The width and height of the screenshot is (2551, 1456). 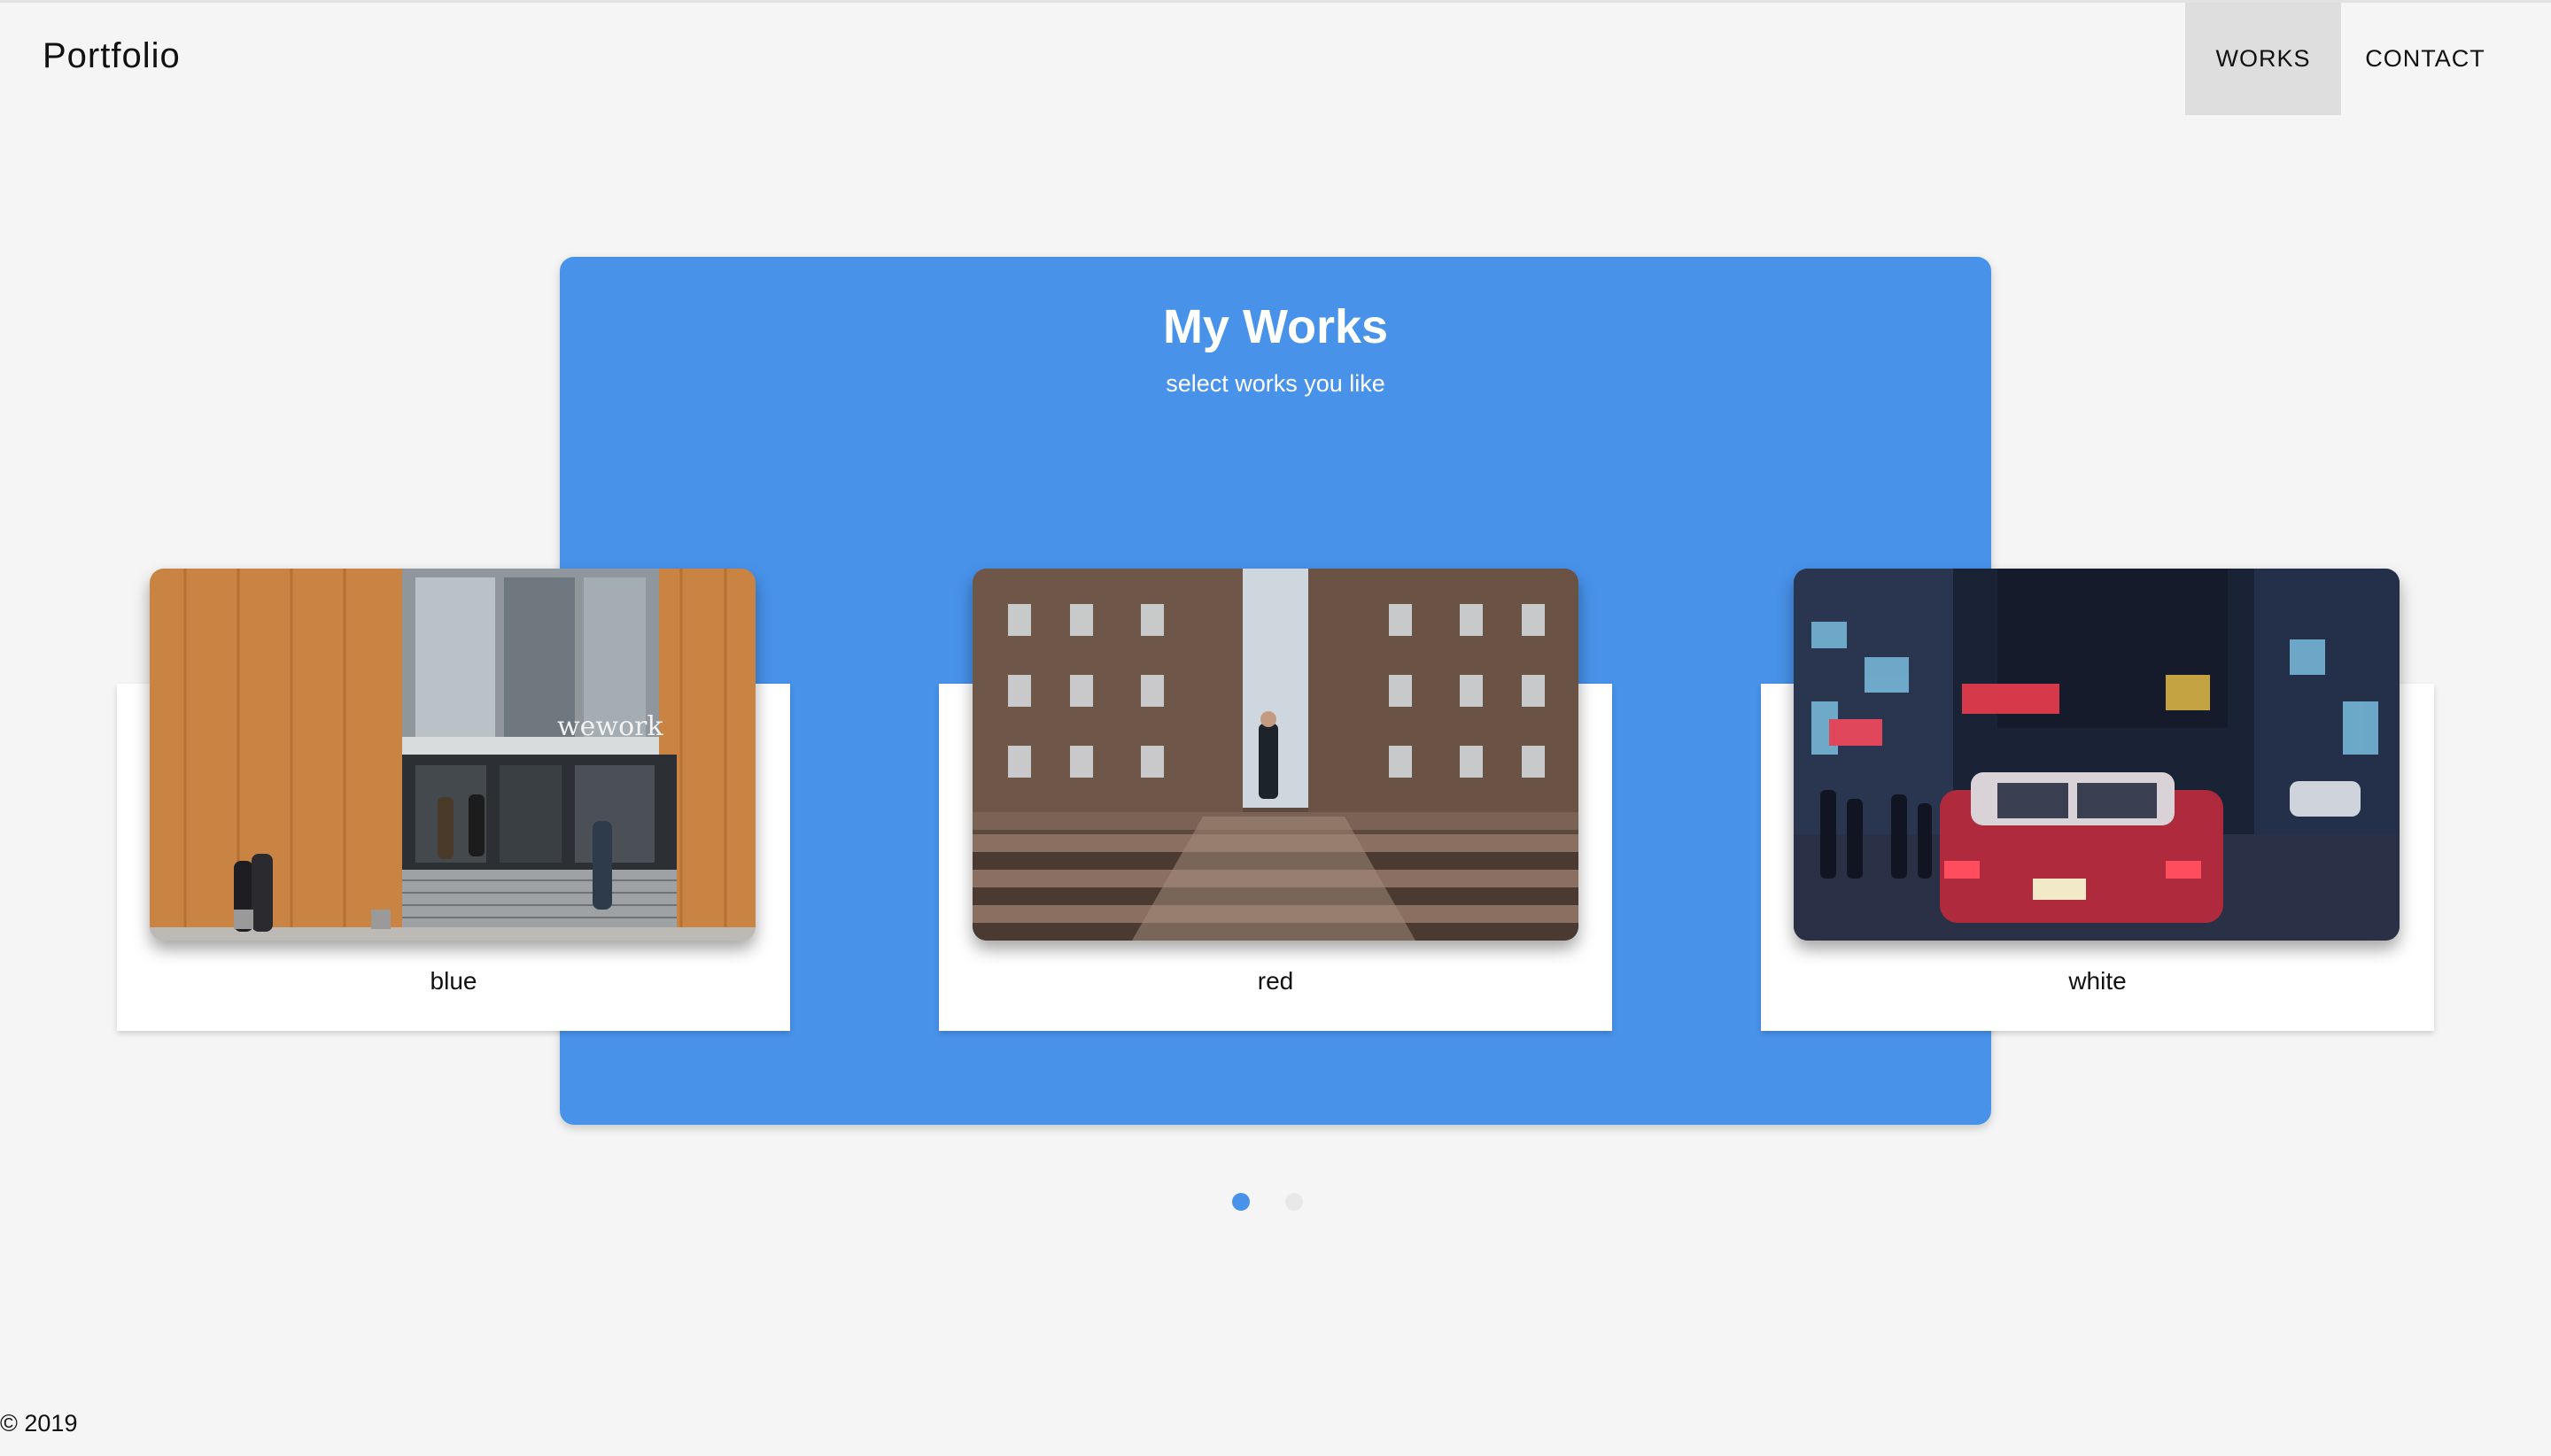 What do you see at coordinates (1275, 59) in the screenshot?
I see `app-header: Portfolio WORKS CONTACT` at bounding box center [1275, 59].